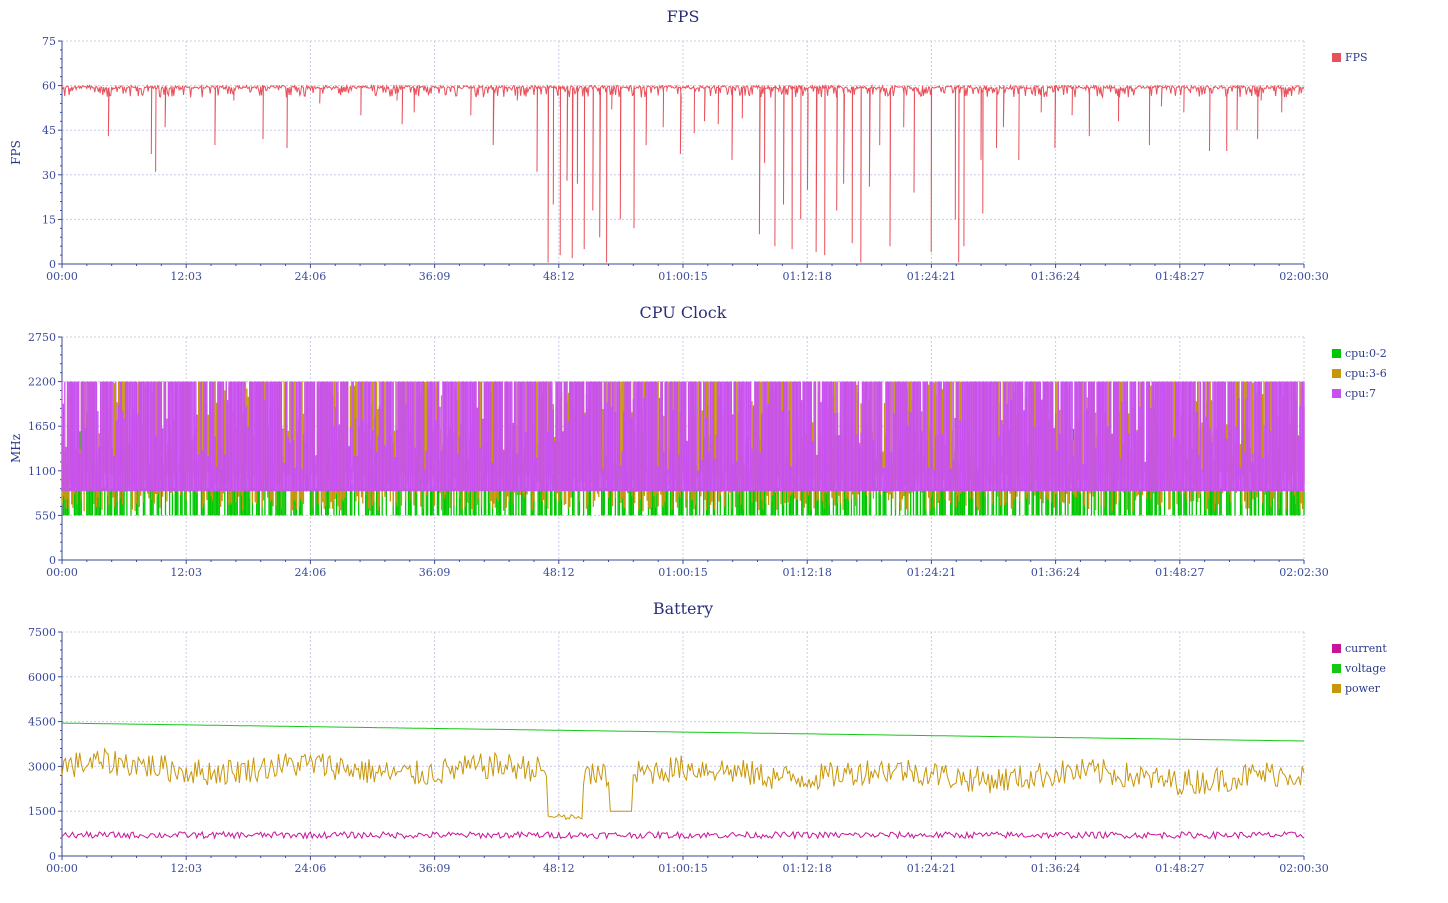 The width and height of the screenshot is (1448, 903). What do you see at coordinates (683, 16) in the screenshot?
I see `chart-title: FPS` at bounding box center [683, 16].